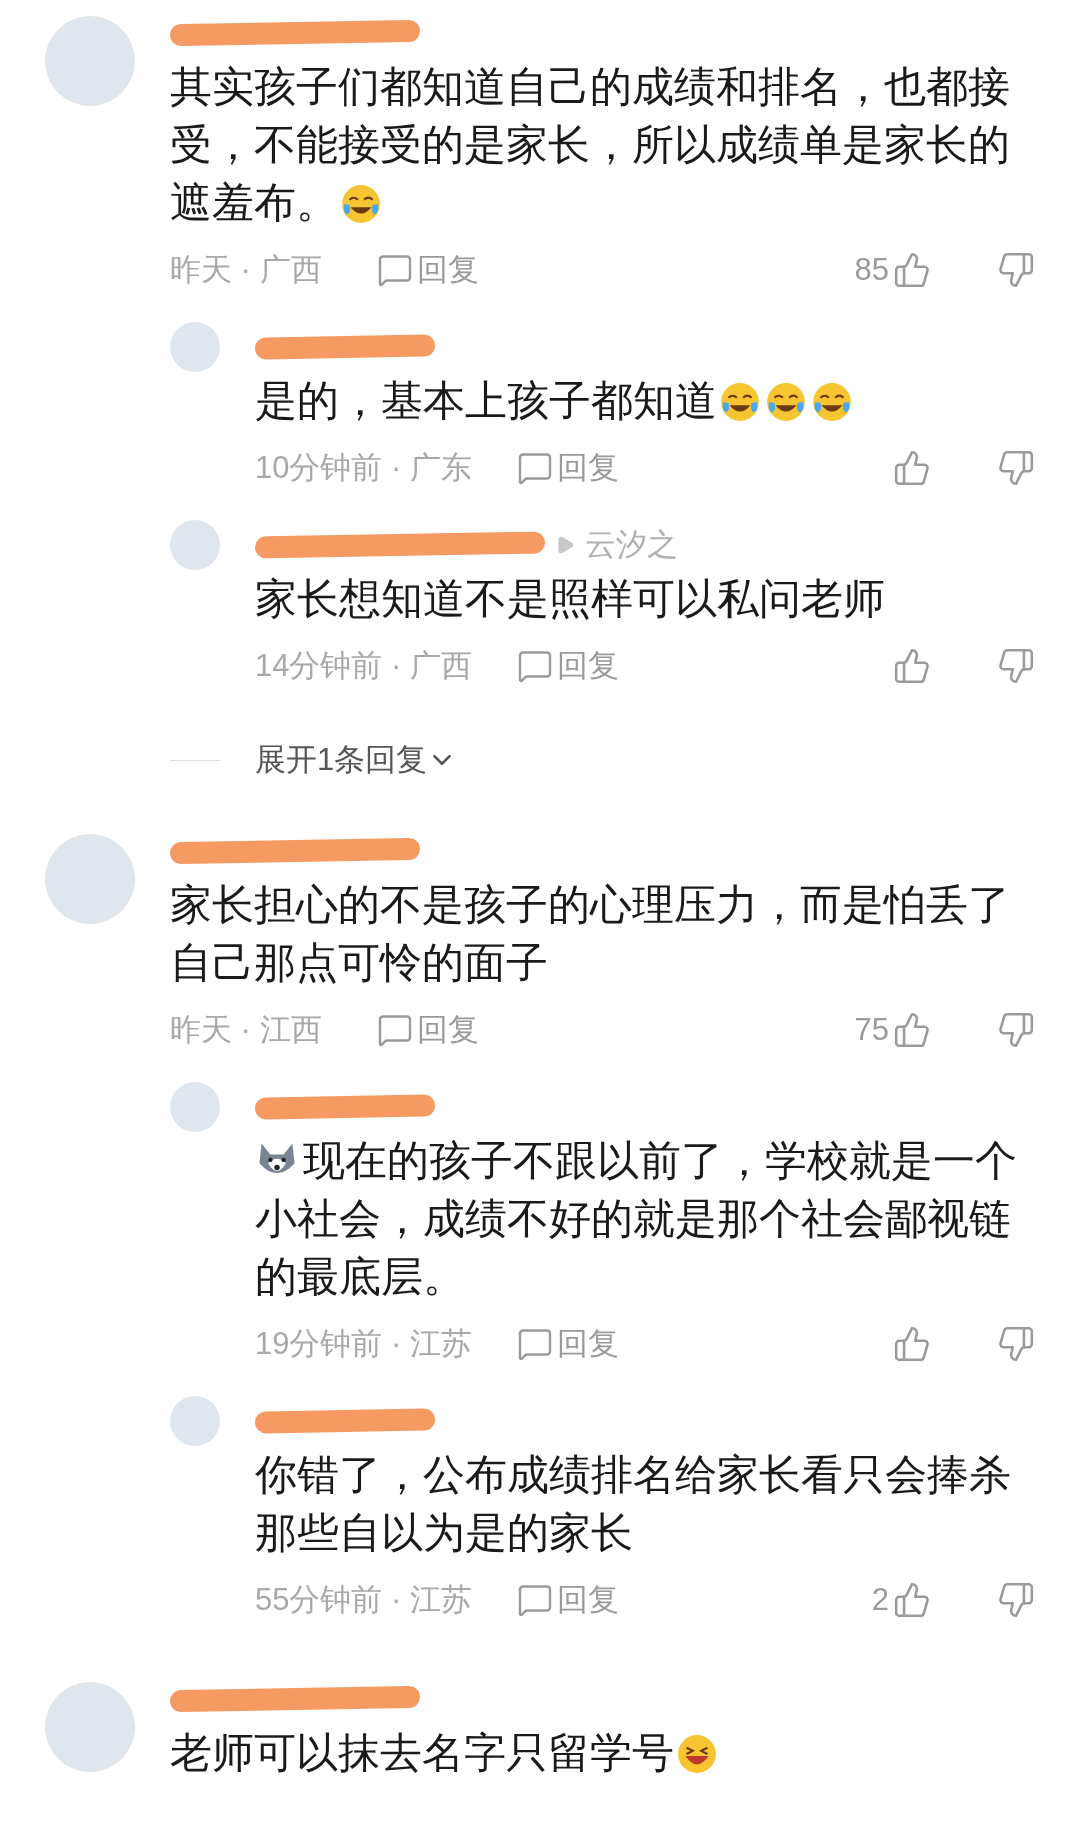 This screenshot has height=1834, width=1080. I want to click on triangle-icon, so click(565, 545).